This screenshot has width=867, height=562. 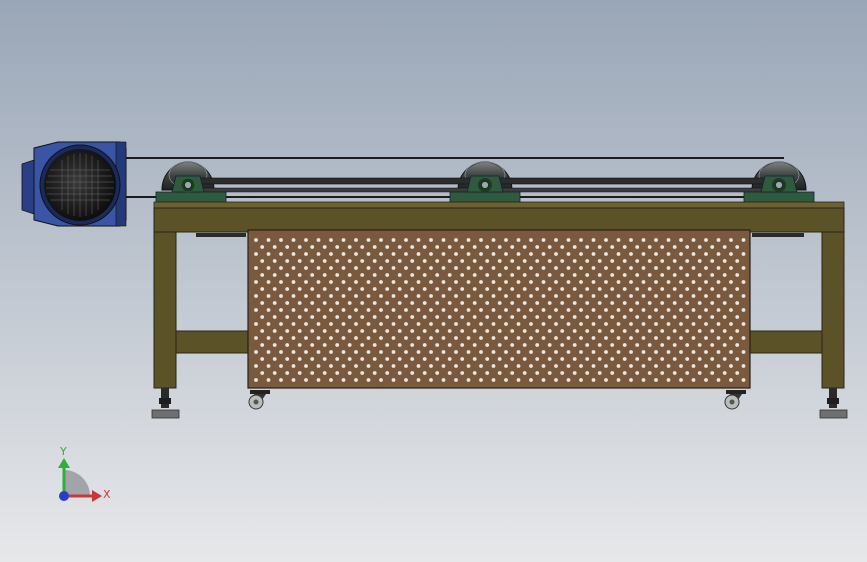 What do you see at coordinates (64, 496) in the screenshot?
I see `z-axis-dot` at bounding box center [64, 496].